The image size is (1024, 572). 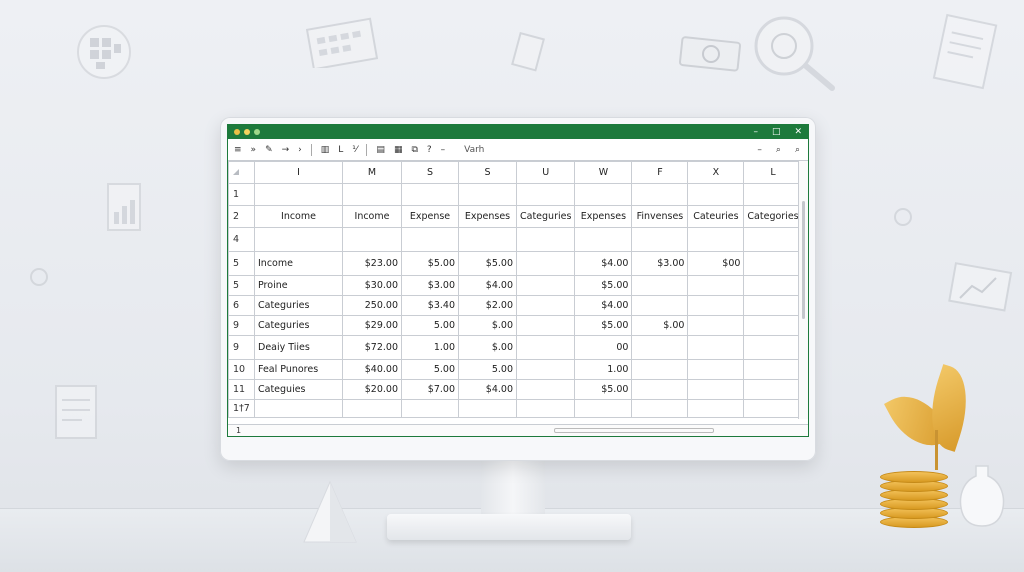 I want to click on column-header: W, so click(x=603, y=172).